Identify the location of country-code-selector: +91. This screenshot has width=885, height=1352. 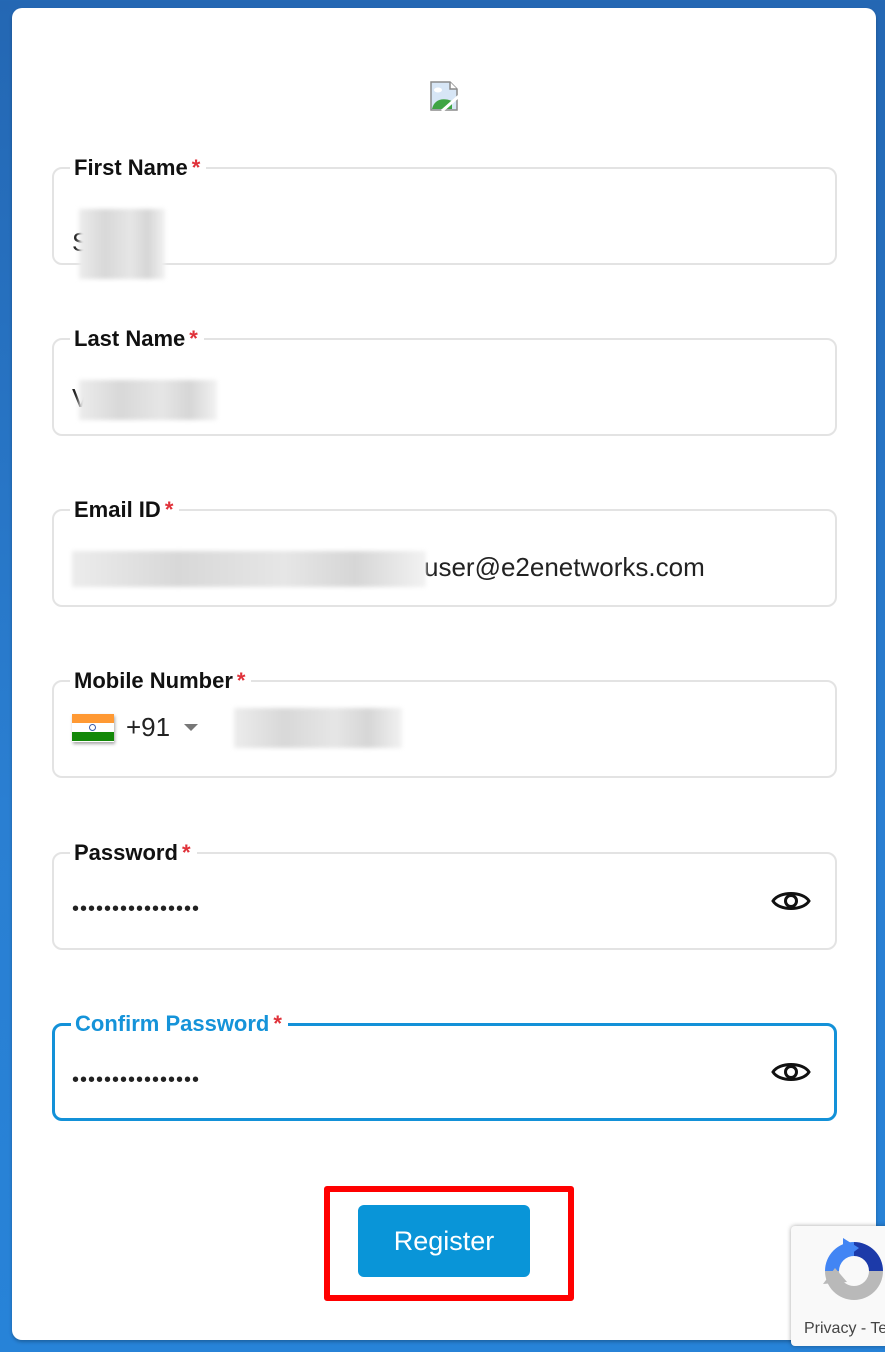
(135, 727).